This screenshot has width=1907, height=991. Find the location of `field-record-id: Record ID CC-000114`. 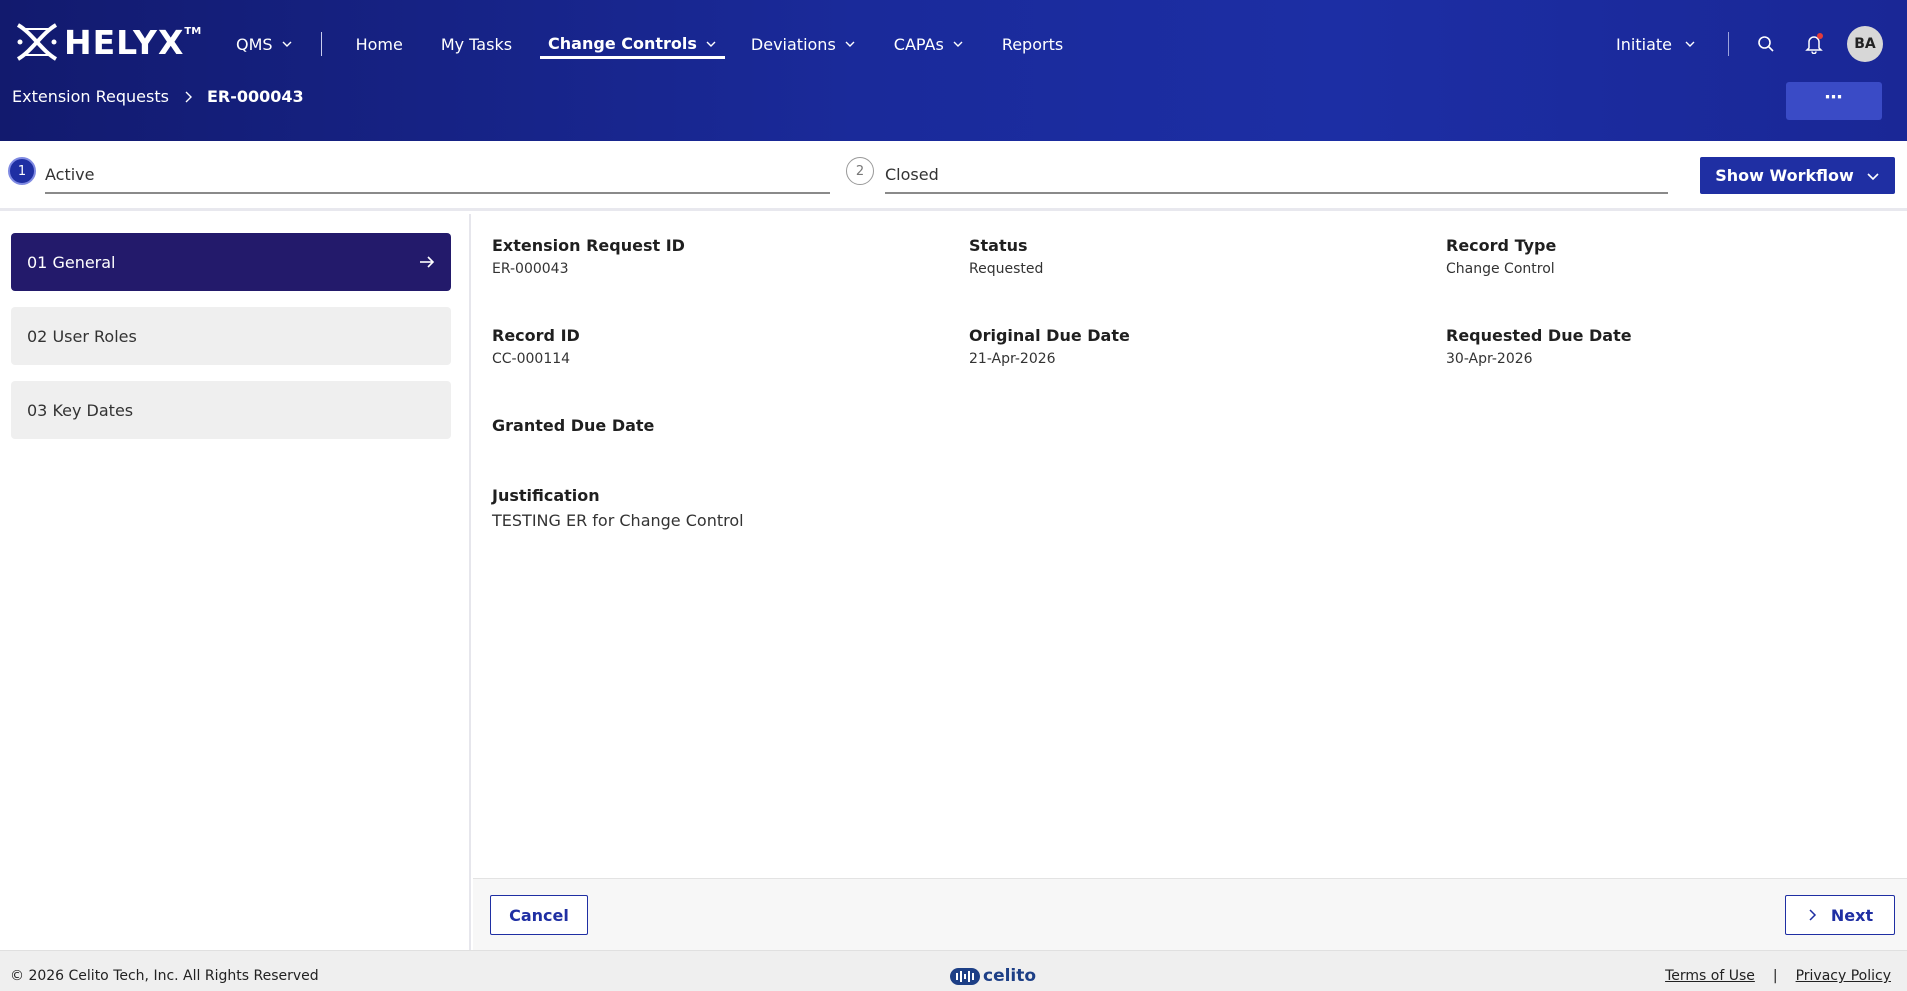

field-record-id: Record ID CC-000114 is located at coordinates (536, 346).